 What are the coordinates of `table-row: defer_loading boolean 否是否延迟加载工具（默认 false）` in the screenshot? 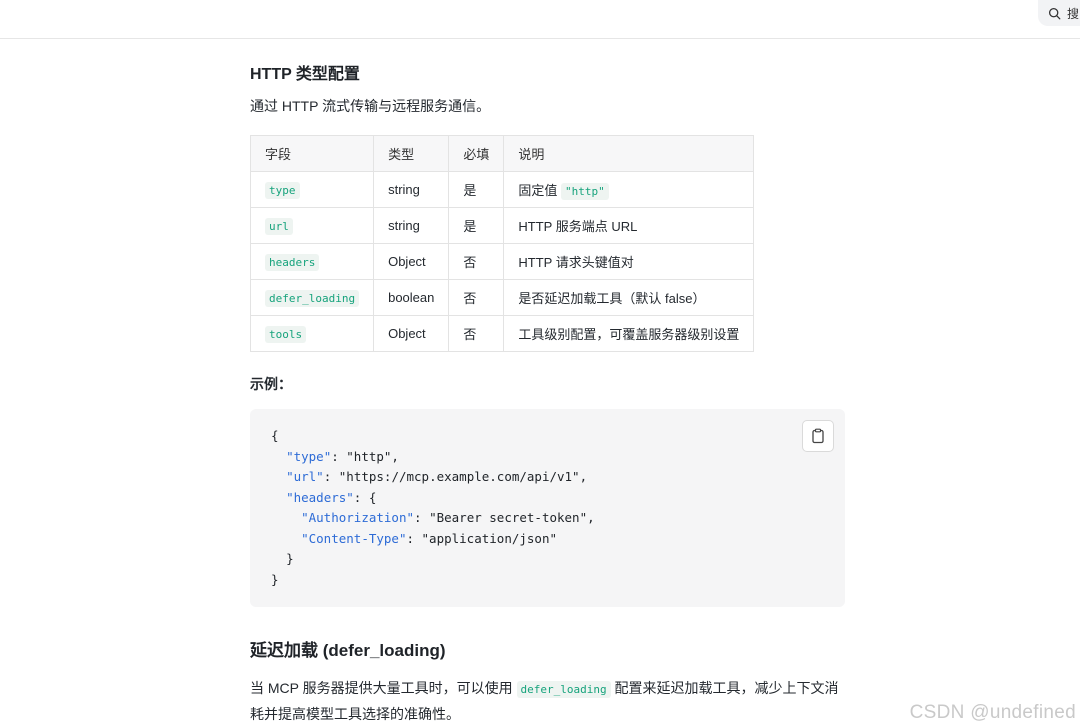 It's located at (502, 297).